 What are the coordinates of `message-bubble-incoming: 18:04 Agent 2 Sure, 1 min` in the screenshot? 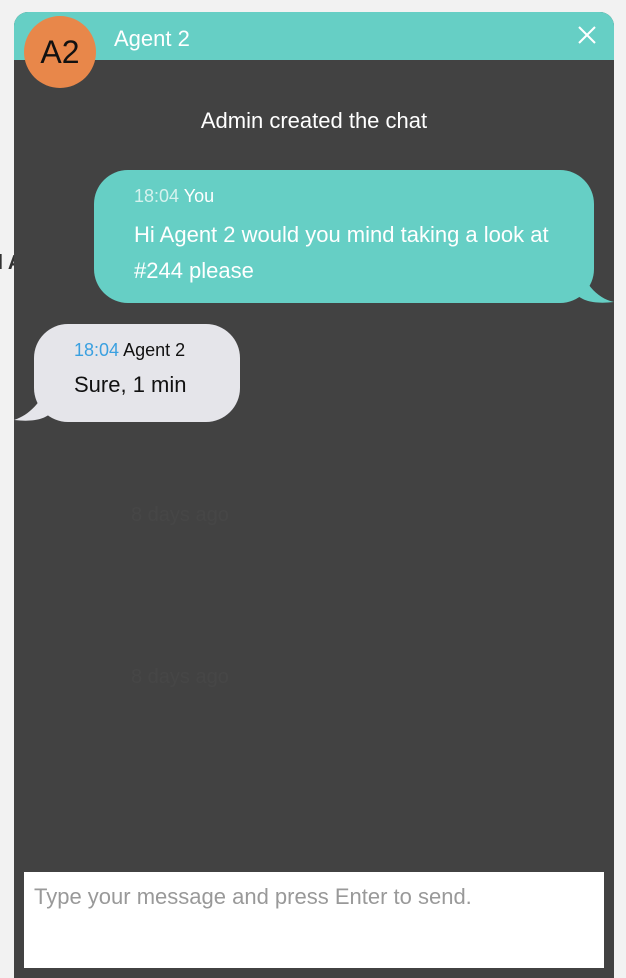 It's located at (137, 373).